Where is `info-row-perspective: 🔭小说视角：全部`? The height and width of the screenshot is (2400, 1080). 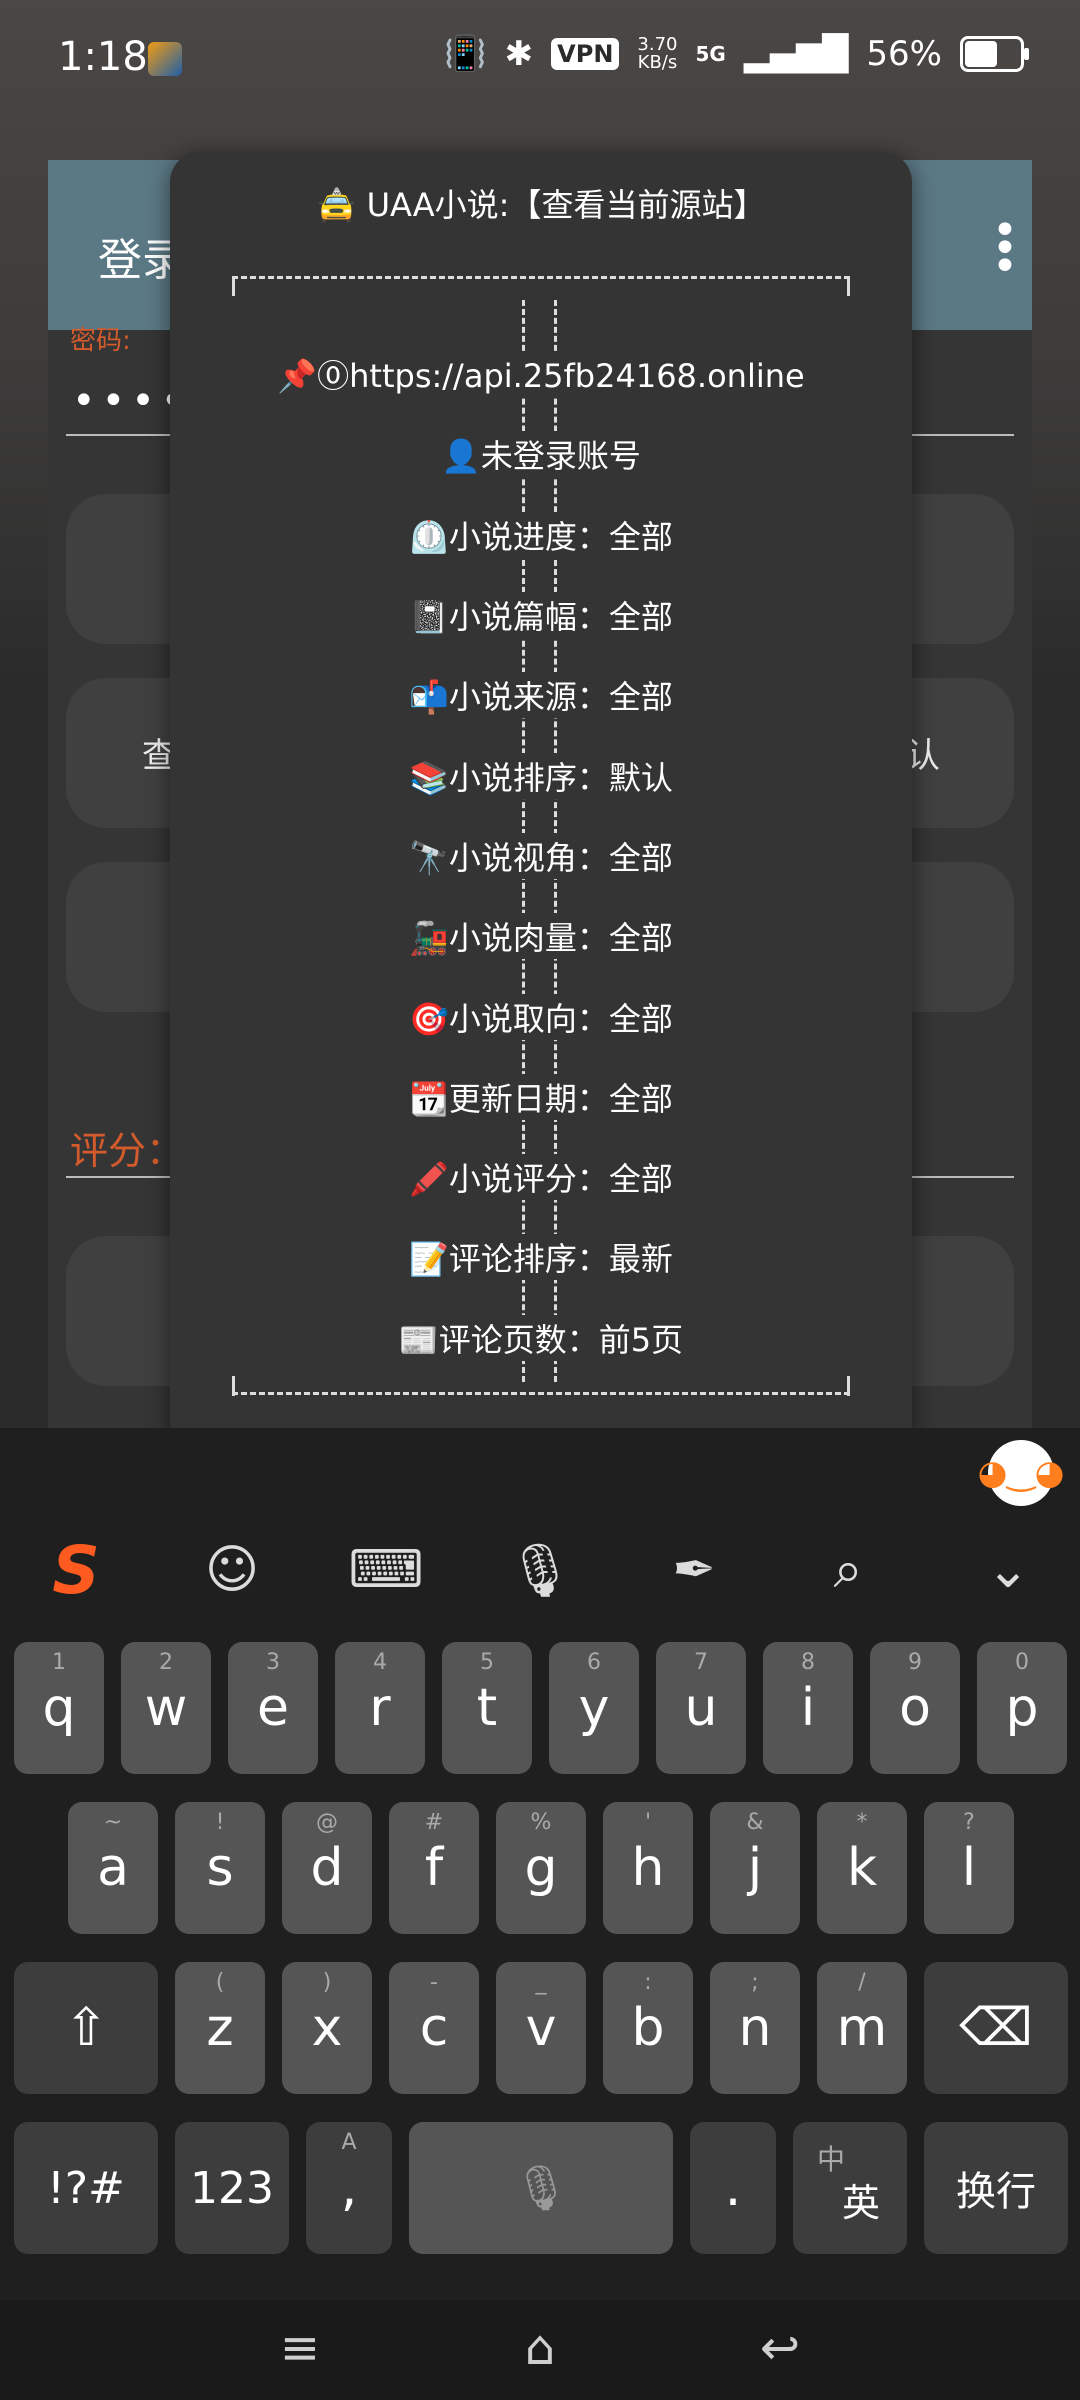
info-row-perspective: 🔭小说视角：全部 is located at coordinates (541, 856).